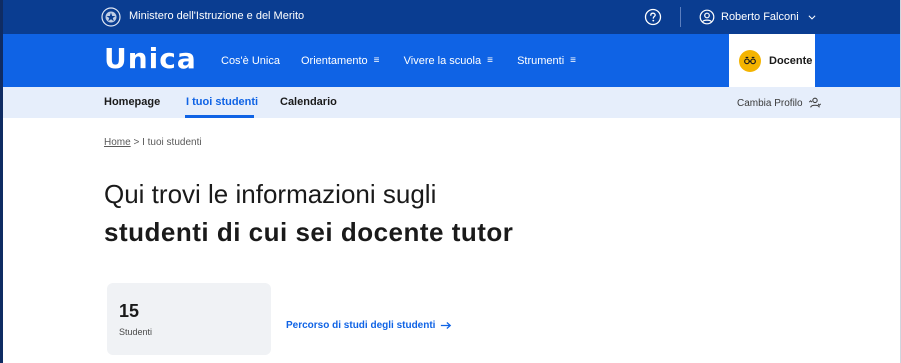  Describe the element at coordinates (361, 325) in the screenshot. I see `study-path-link-label: Percorso di studi degli studenti` at that location.